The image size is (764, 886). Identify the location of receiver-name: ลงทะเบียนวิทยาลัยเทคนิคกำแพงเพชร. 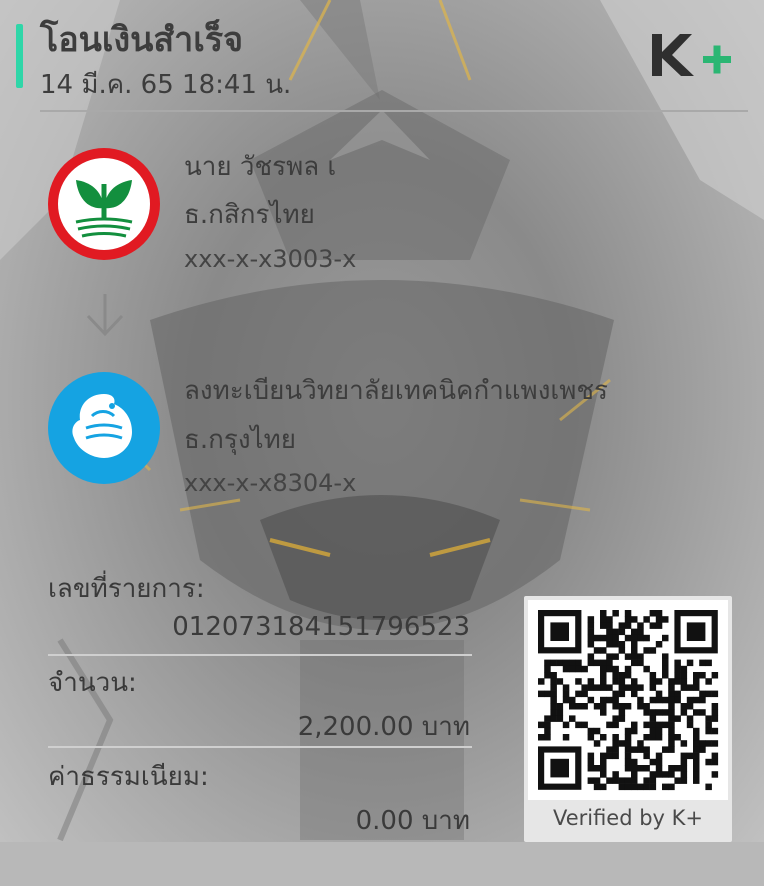
(396, 391).